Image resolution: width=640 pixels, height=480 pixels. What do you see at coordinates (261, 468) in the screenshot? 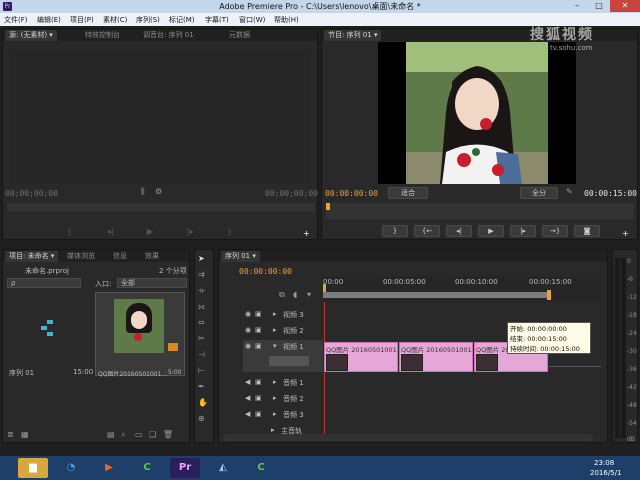
I see `camtasia-recorder-icon: C` at bounding box center [261, 468].